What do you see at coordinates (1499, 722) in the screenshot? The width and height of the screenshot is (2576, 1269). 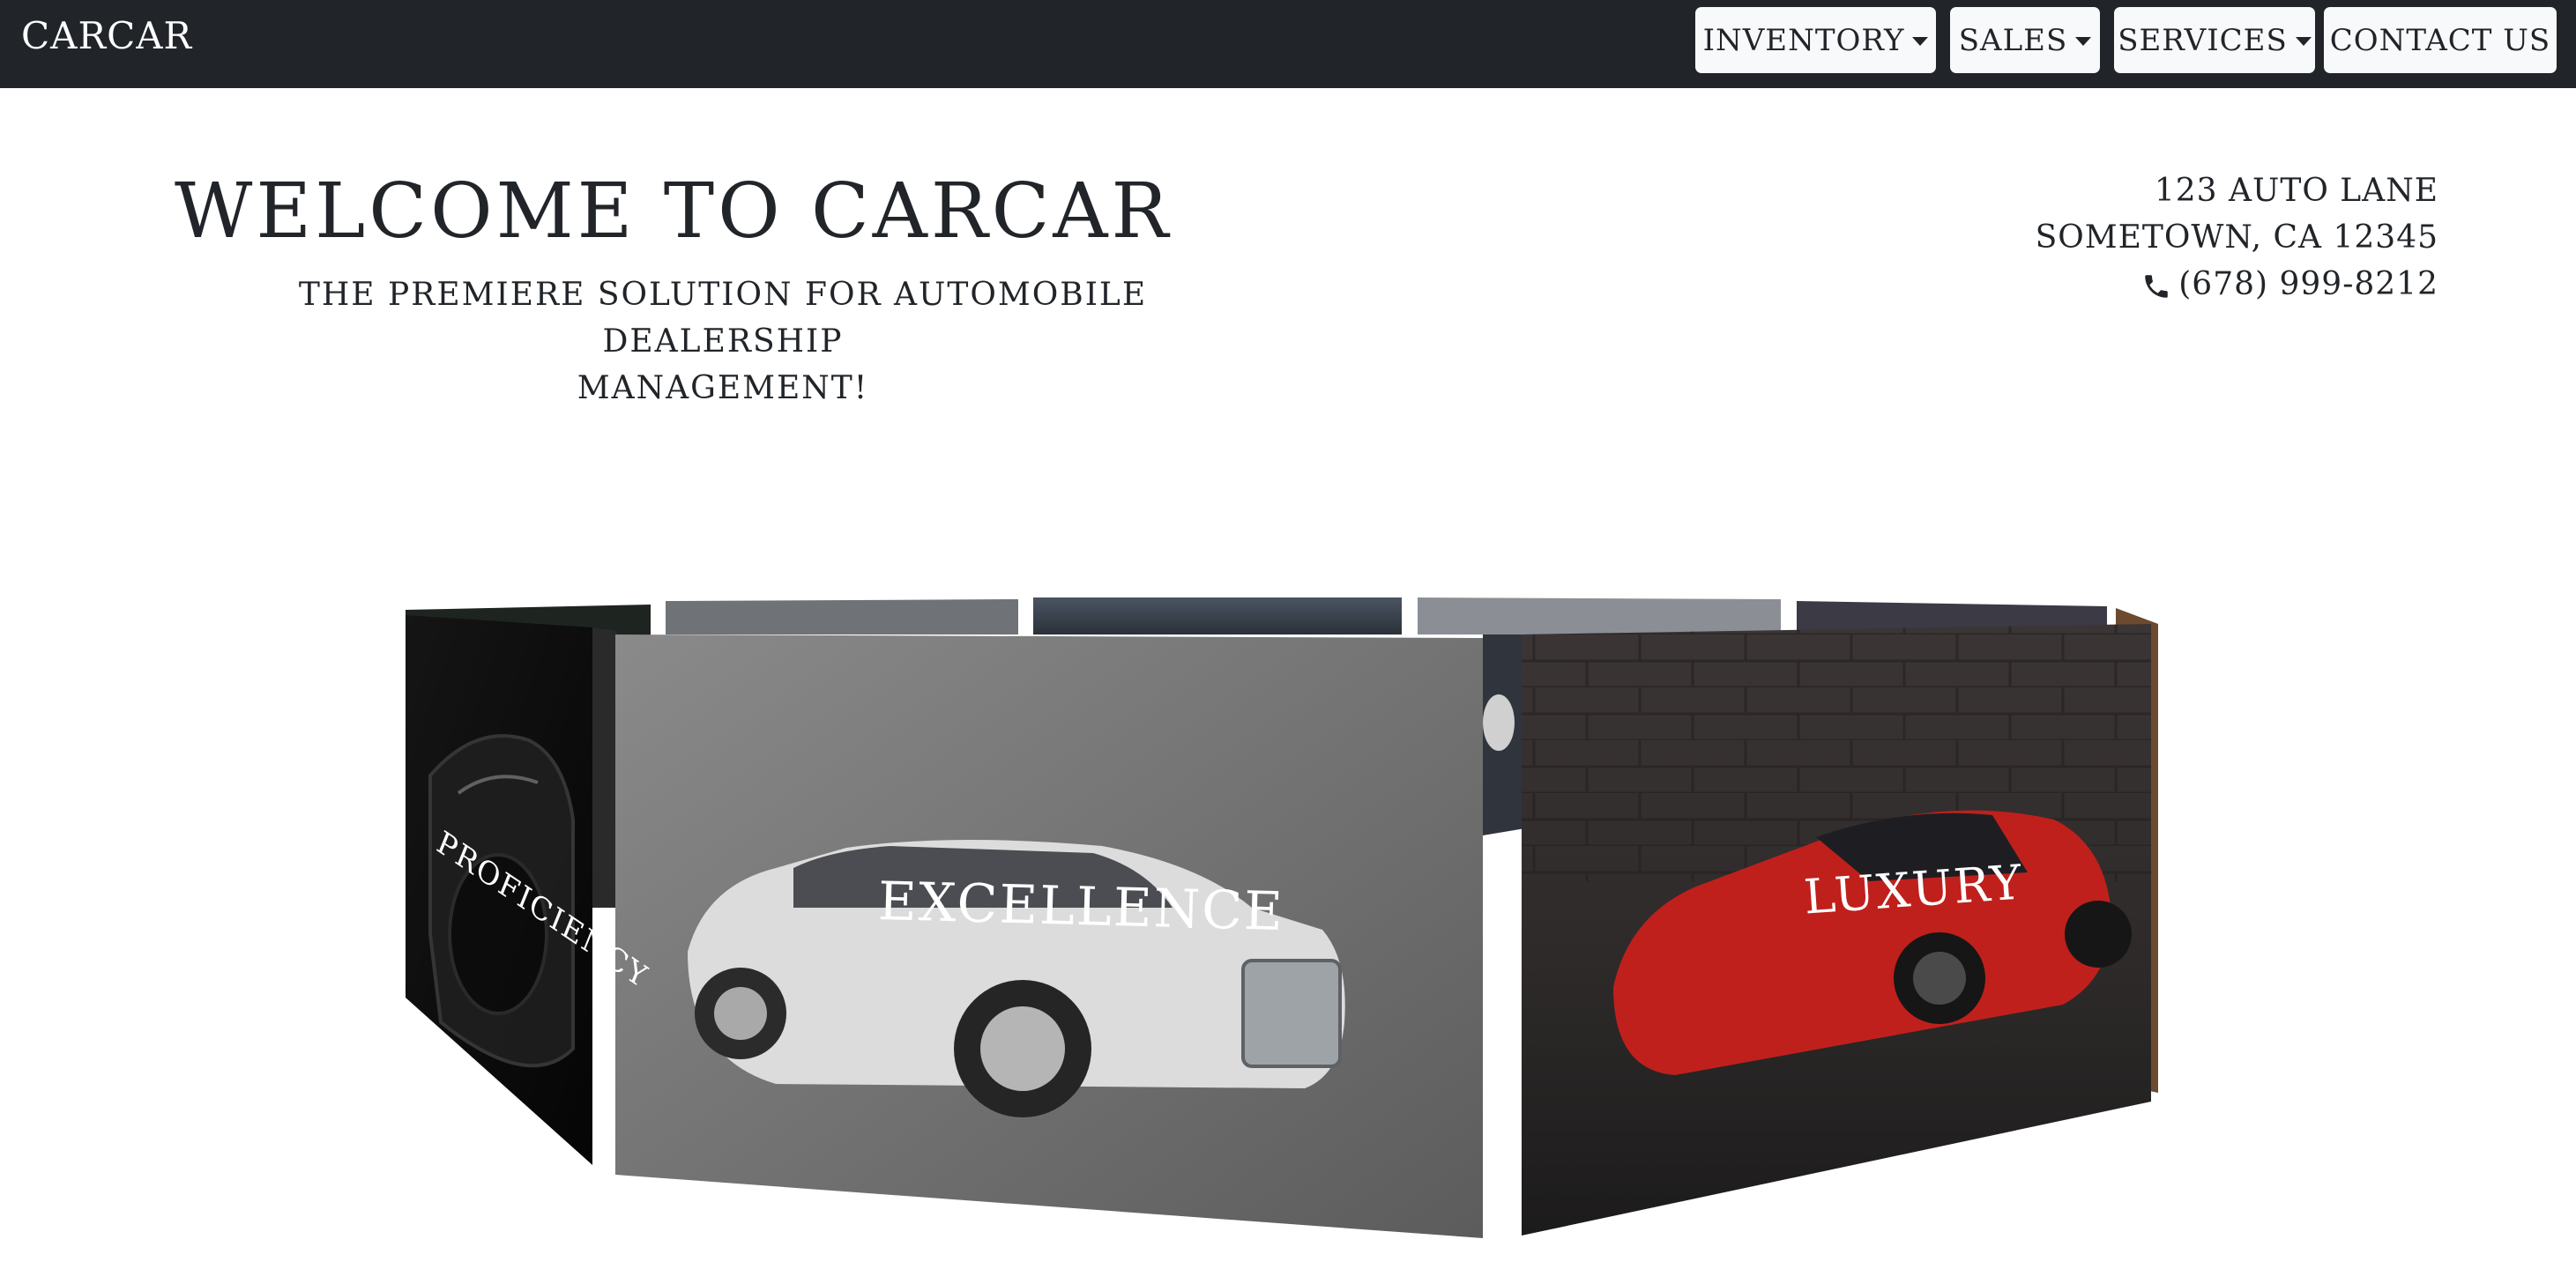 I see `car-wheel-shape` at bounding box center [1499, 722].